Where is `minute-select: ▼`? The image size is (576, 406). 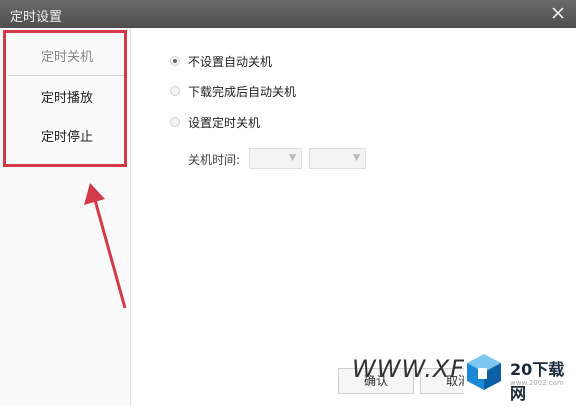 minute-select: ▼ is located at coordinates (337, 158).